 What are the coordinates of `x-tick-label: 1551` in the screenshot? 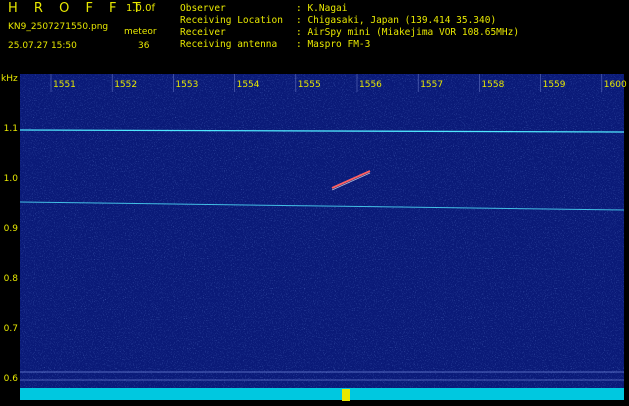 It's located at (64, 85).